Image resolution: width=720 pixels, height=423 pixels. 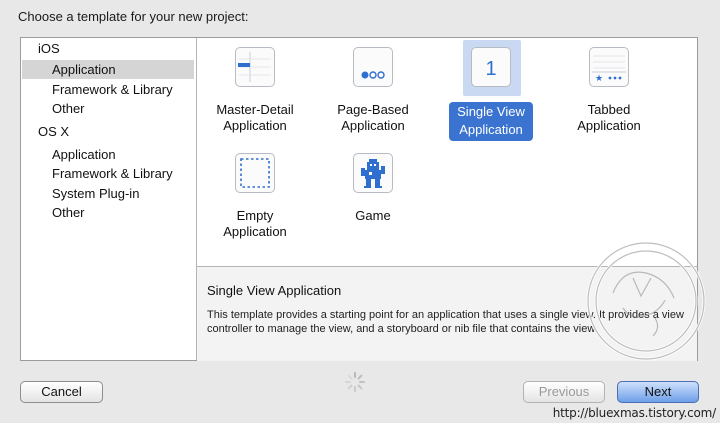 What do you see at coordinates (255, 223) in the screenshot?
I see `template-label: Empty Application` at bounding box center [255, 223].